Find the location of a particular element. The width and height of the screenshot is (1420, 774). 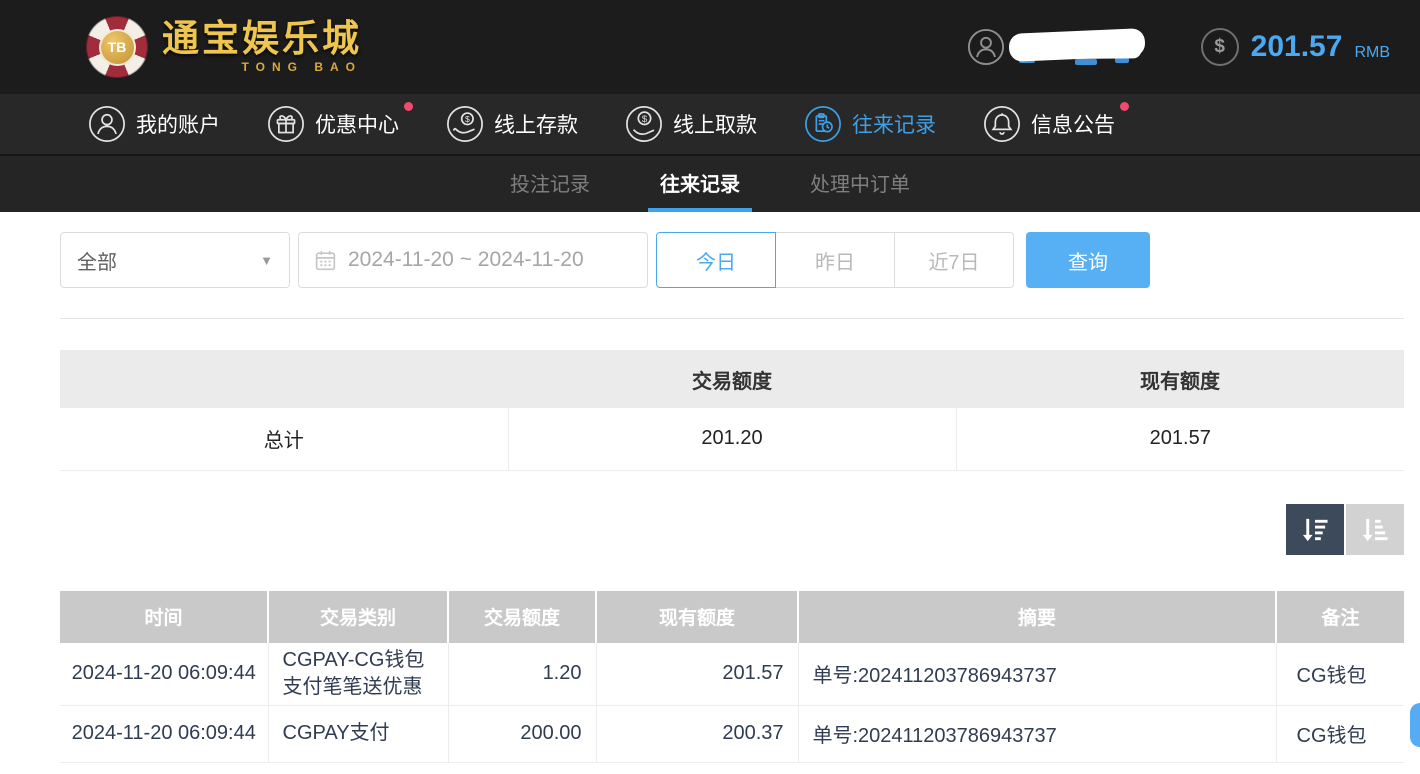

nav-item-transaction-records: 往来记录 is located at coordinates (870, 124).